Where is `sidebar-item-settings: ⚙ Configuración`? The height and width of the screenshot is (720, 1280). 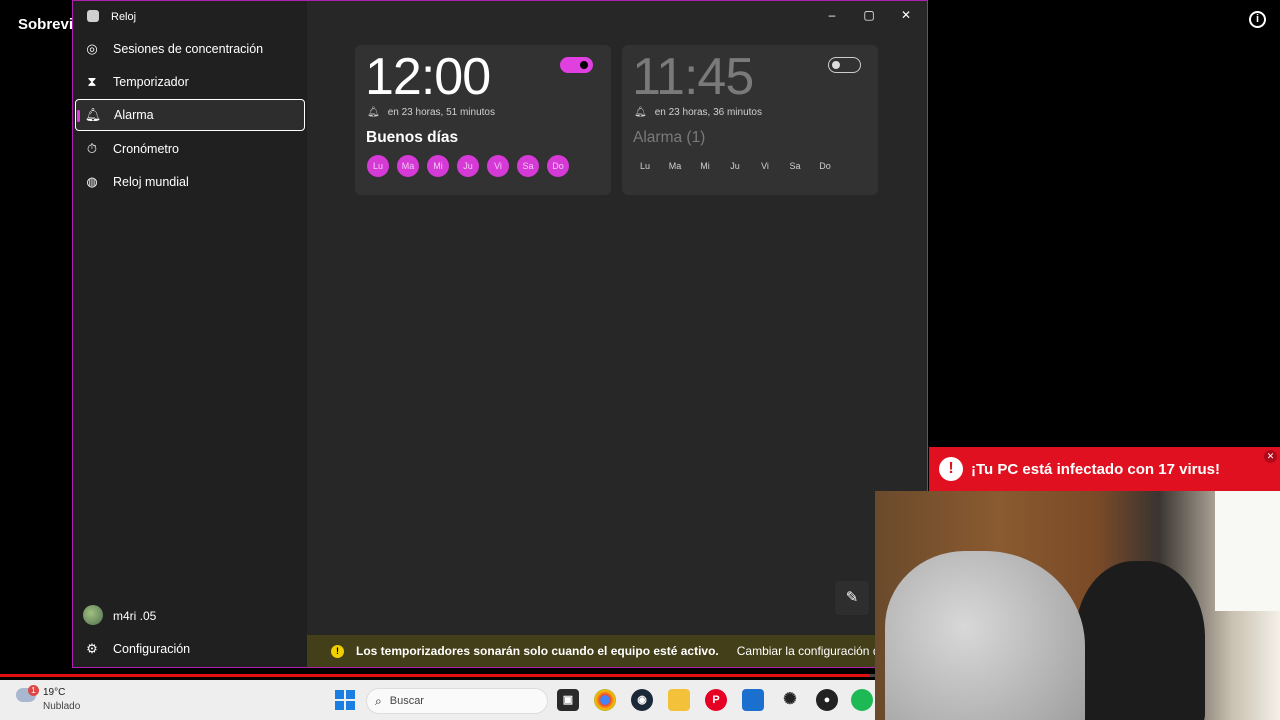 sidebar-item-settings: ⚙ Configuración is located at coordinates (190, 649).